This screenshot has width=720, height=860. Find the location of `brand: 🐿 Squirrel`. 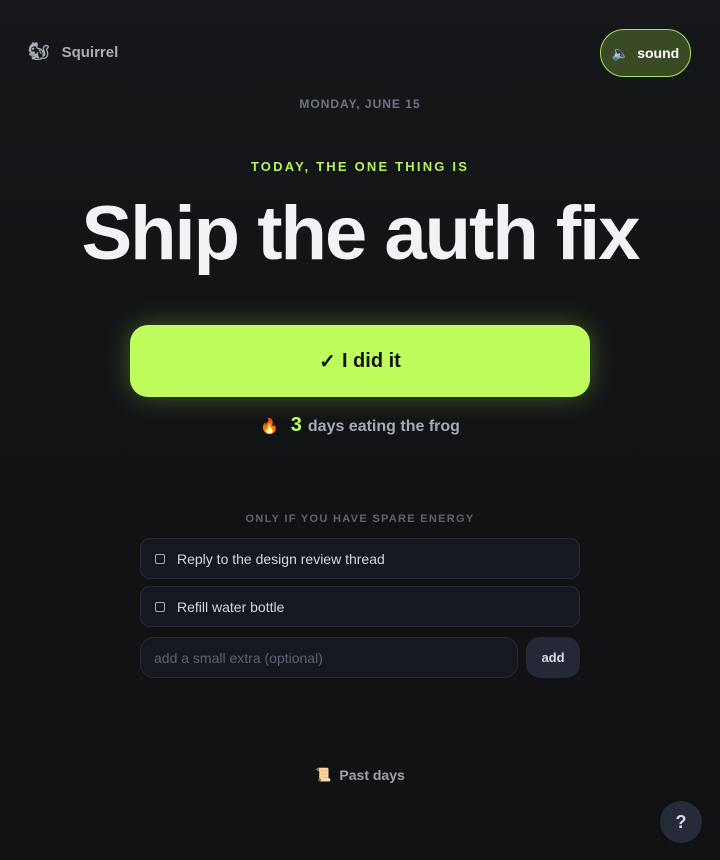

brand: 🐿 Squirrel is located at coordinates (73, 52).